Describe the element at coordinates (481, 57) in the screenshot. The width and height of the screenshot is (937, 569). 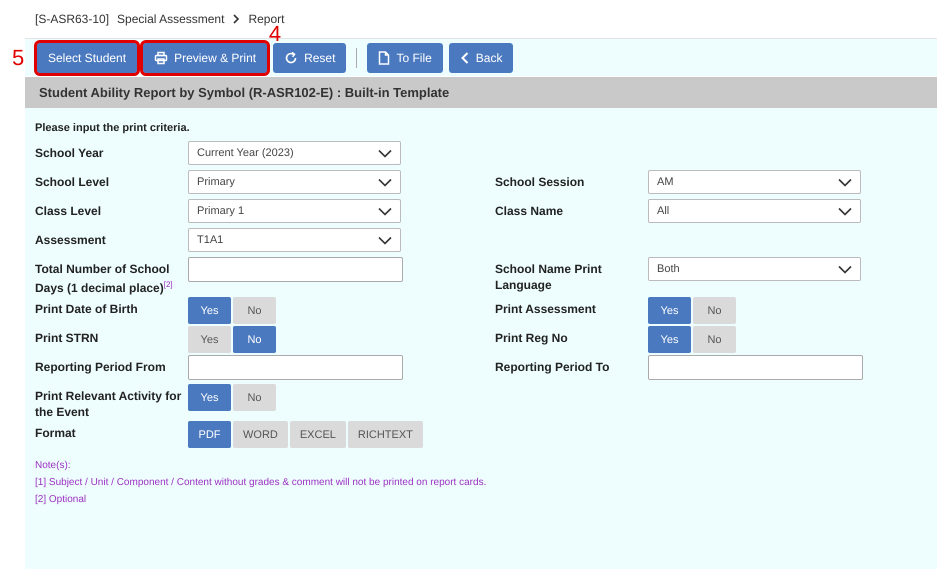
I see `toolbar-button: Back` at that location.